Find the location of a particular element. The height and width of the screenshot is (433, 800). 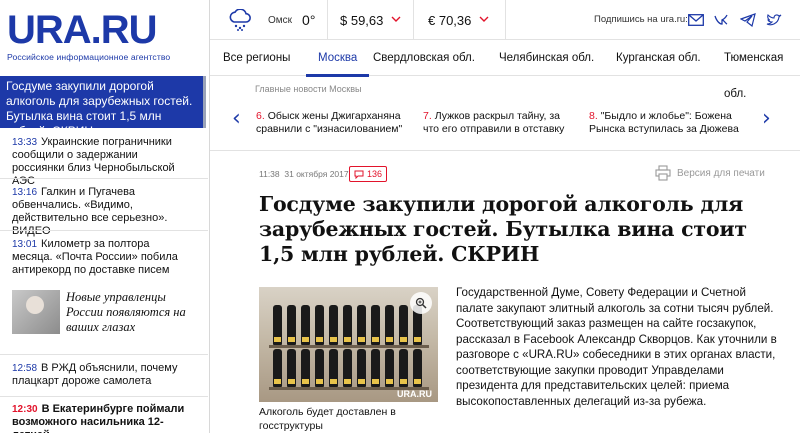

weather-temperature: 0° is located at coordinates (309, 20).